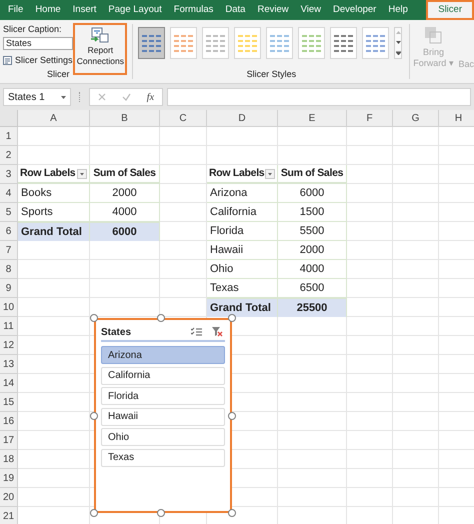 The height and width of the screenshot is (524, 474). Describe the element at coordinates (125, 231) in the screenshot. I see `grand-total-cell: 6000` at that location.